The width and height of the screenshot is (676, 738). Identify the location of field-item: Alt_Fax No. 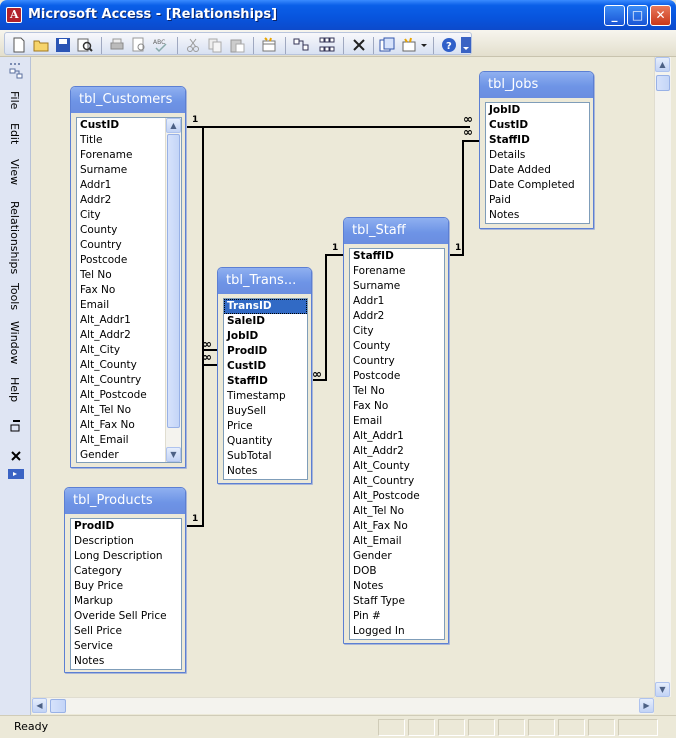
(397, 526).